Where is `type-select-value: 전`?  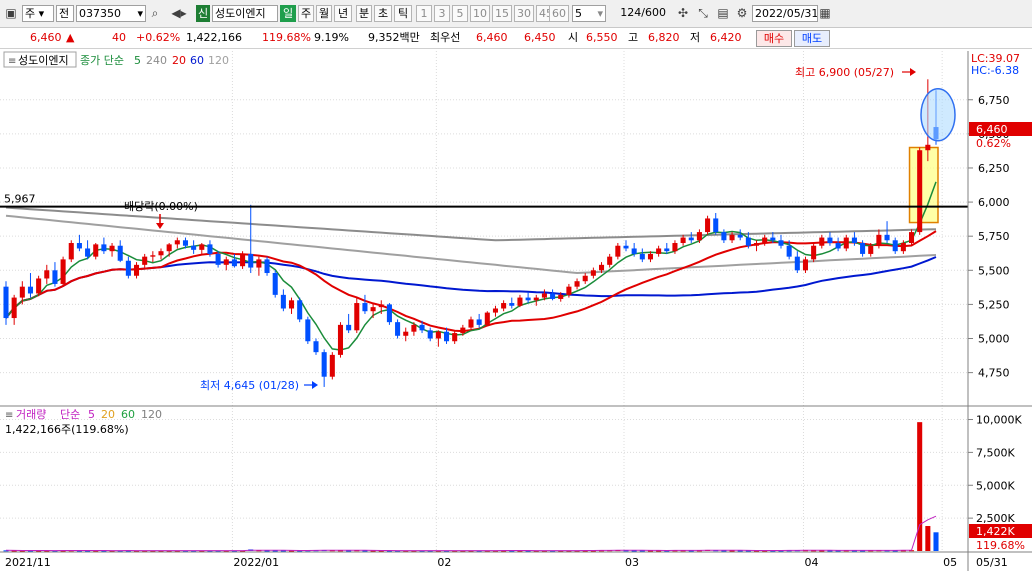 type-select-value: 전 is located at coordinates (64, 13).